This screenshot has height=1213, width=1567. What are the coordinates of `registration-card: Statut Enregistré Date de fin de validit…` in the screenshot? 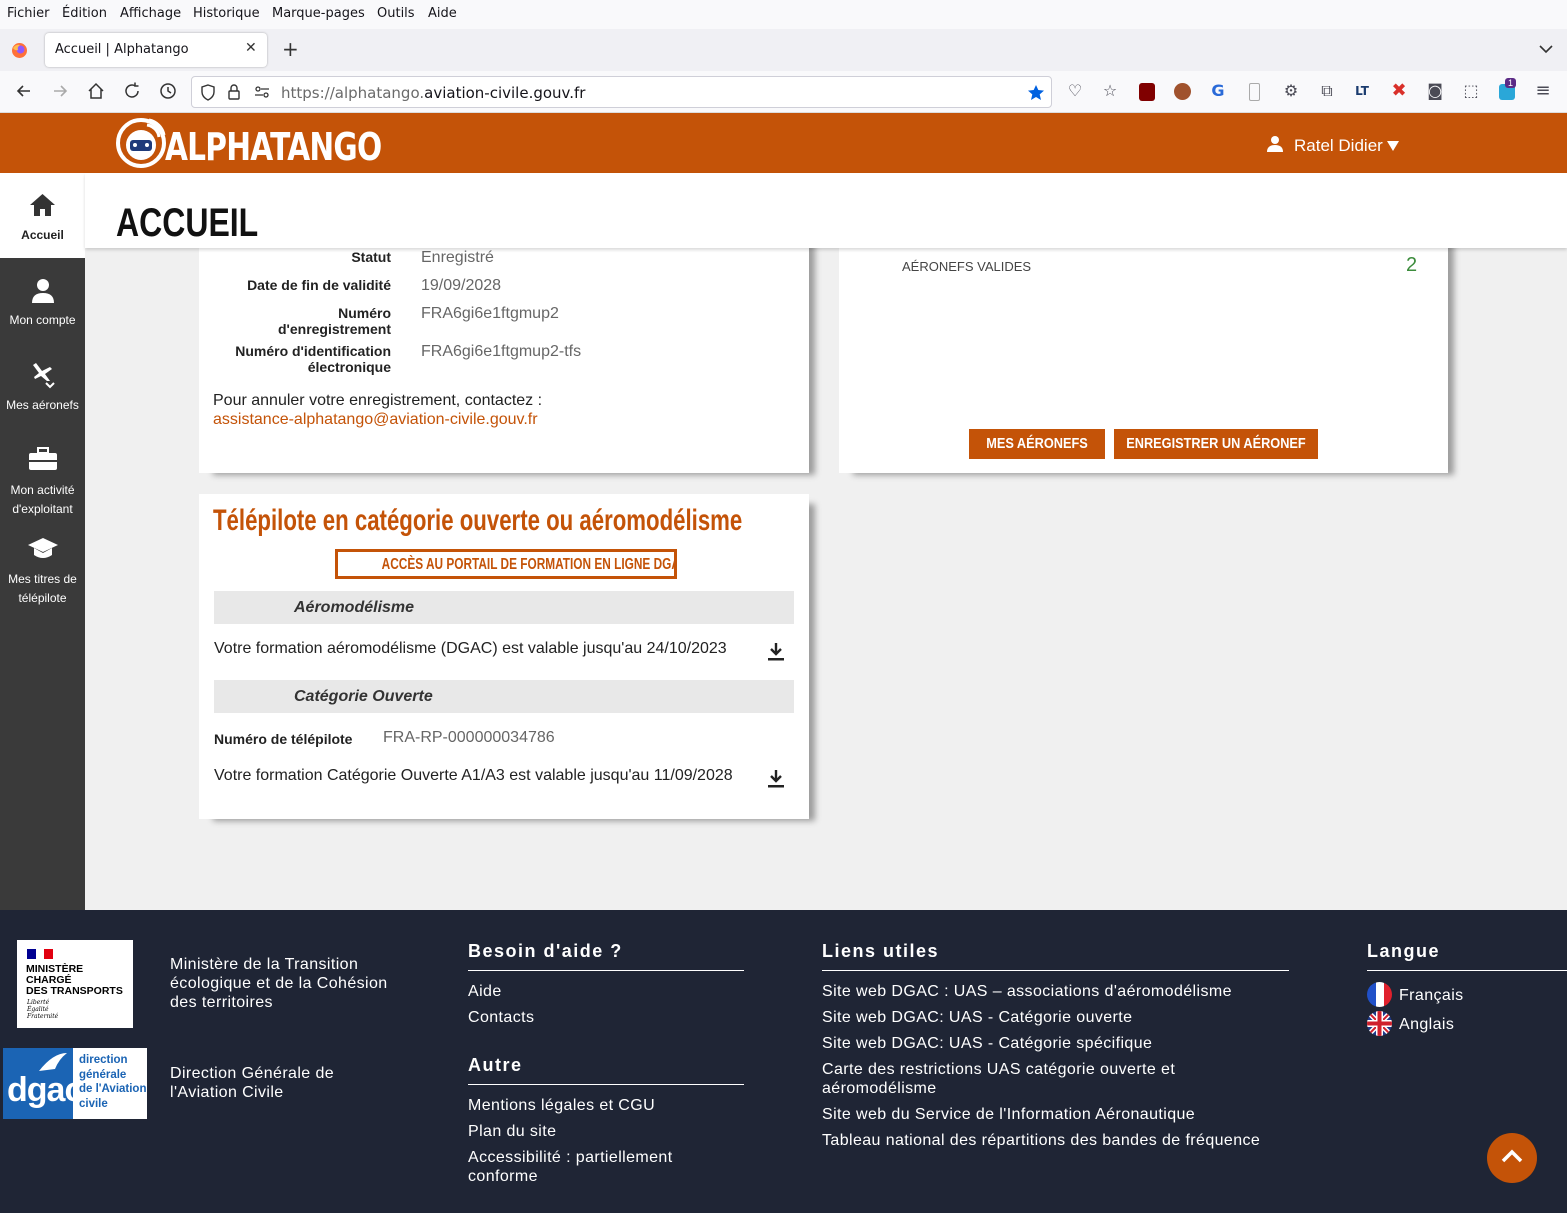 It's located at (504, 360).